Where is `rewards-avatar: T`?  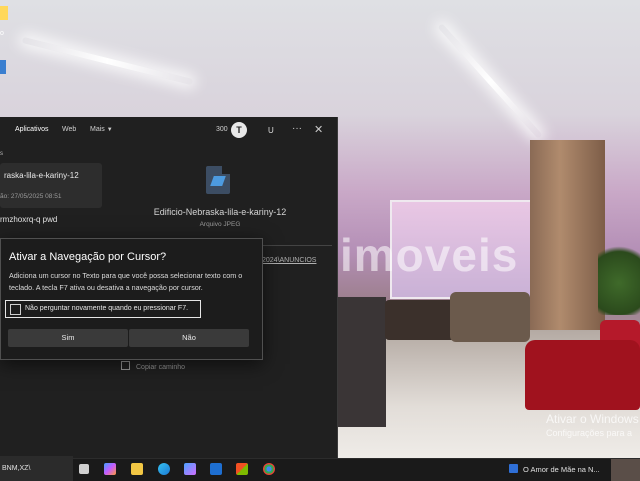 rewards-avatar: T is located at coordinates (239, 130).